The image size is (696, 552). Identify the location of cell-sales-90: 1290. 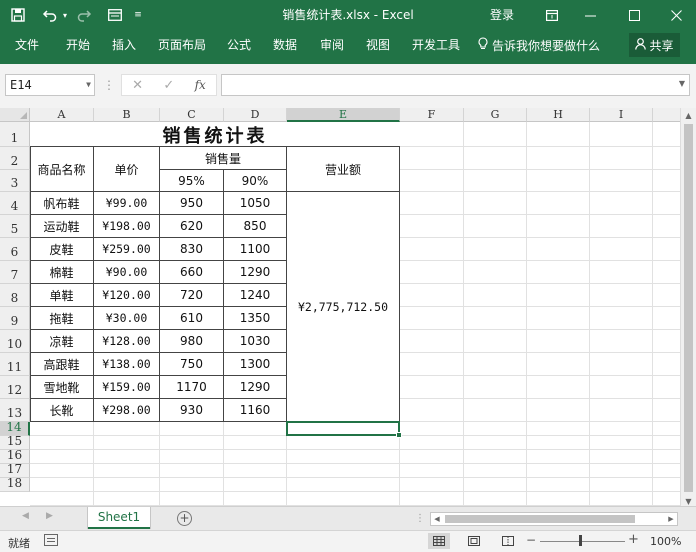
(255, 272).